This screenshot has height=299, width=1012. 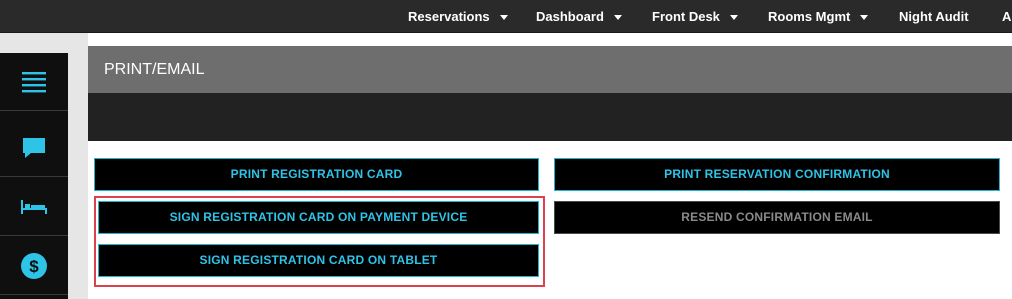 I want to click on nav-night-audit-label: Night Audit, so click(x=934, y=16).